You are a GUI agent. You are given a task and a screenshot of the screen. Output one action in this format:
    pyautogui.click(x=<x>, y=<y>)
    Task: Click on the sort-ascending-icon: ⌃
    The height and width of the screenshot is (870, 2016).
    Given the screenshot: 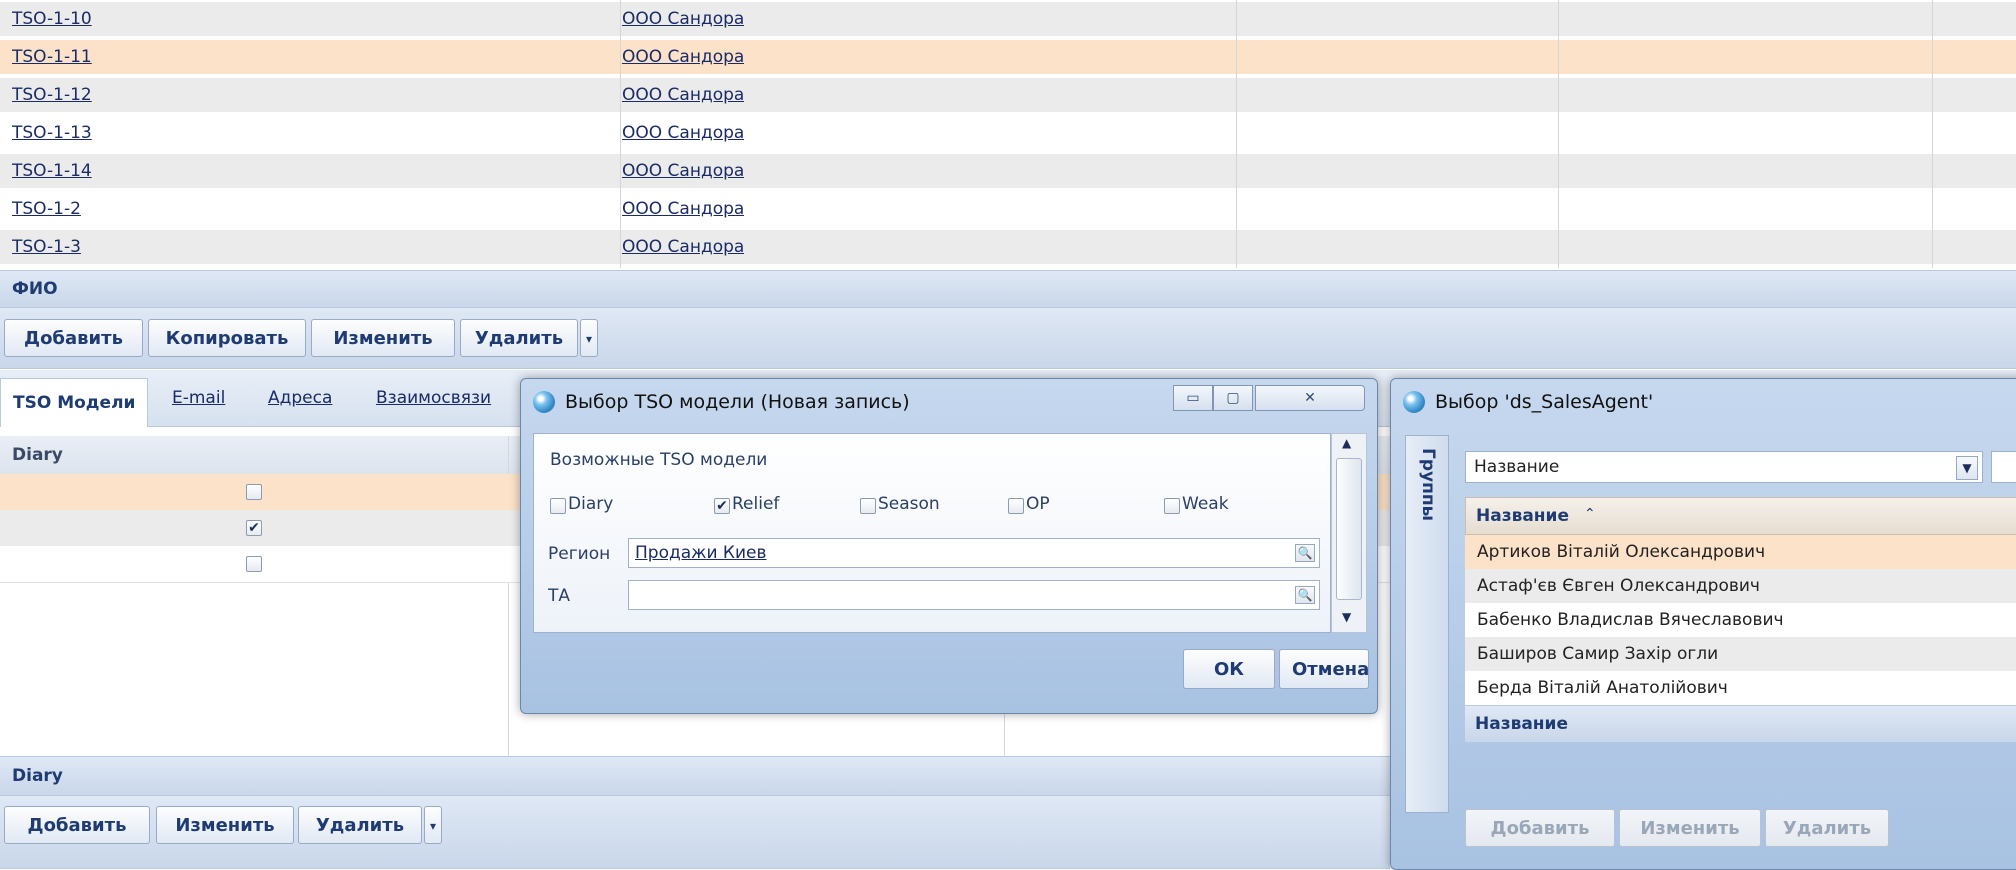 What is the action you would take?
    pyautogui.click(x=1590, y=514)
    